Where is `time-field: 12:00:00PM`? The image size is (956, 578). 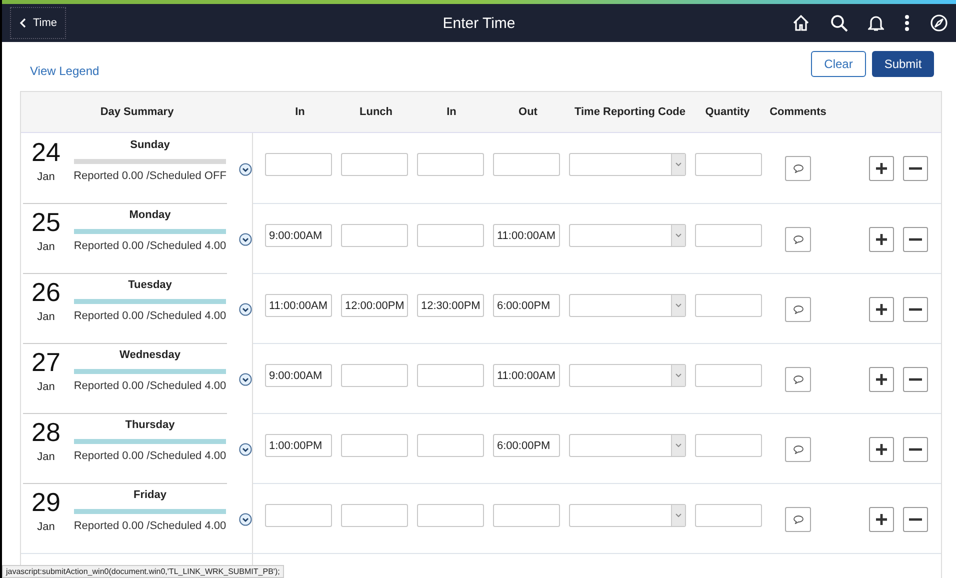 time-field: 12:00:00PM is located at coordinates (374, 305).